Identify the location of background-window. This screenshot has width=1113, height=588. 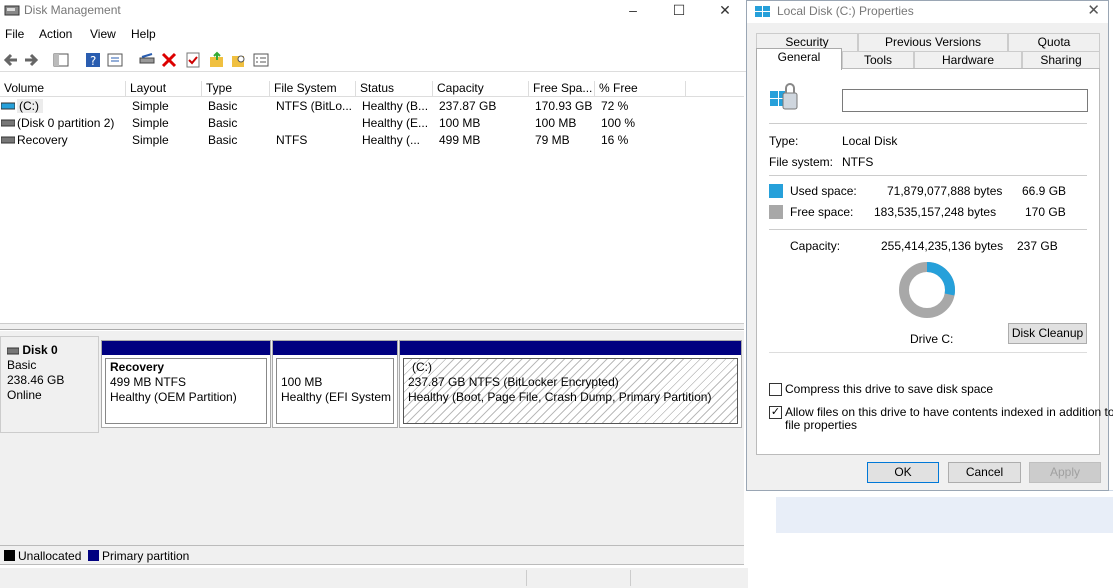
(930, 539).